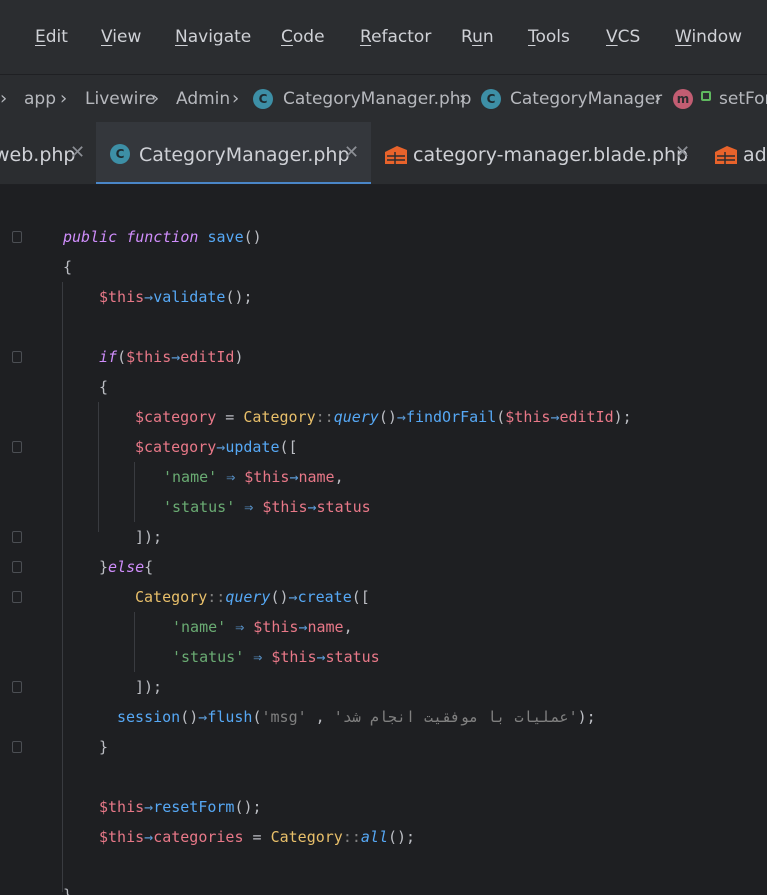 The image size is (767, 895). What do you see at coordinates (706, 96) in the screenshot?
I see `unlock-icon` at bounding box center [706, 96].